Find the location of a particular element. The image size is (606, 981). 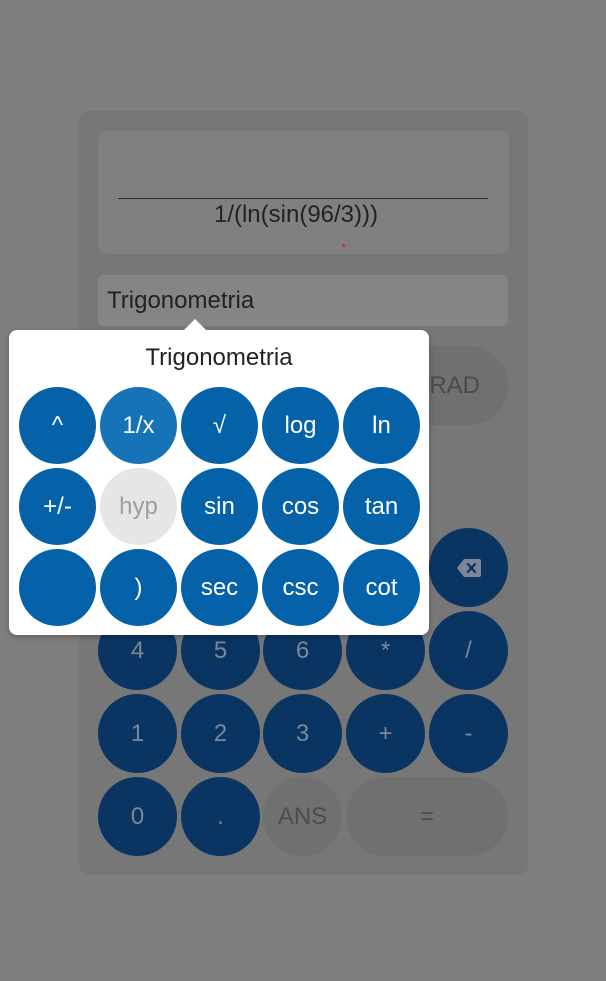

key-csc: csc is located at coordinates (300, 587).